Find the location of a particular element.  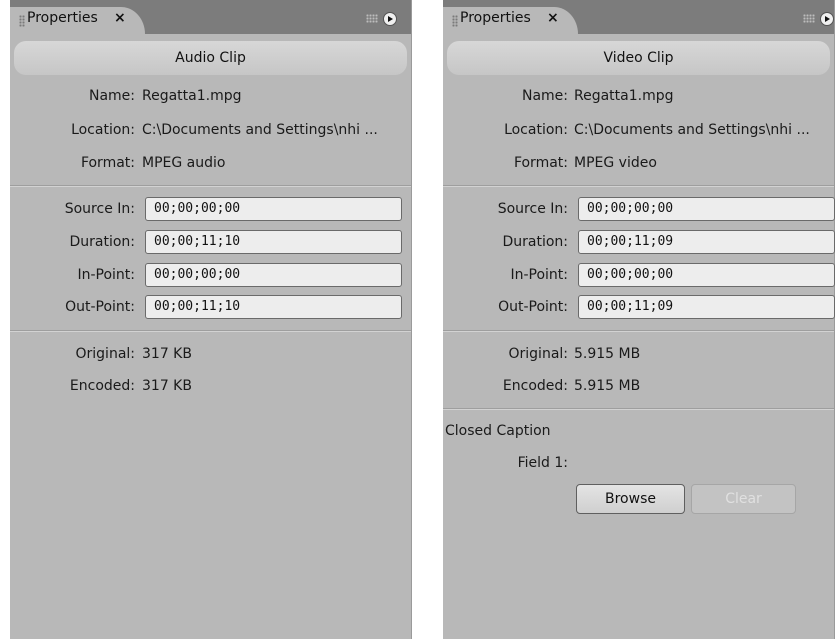

encoded-size-value: 5.915 MB is located at coordinates (607, 386).